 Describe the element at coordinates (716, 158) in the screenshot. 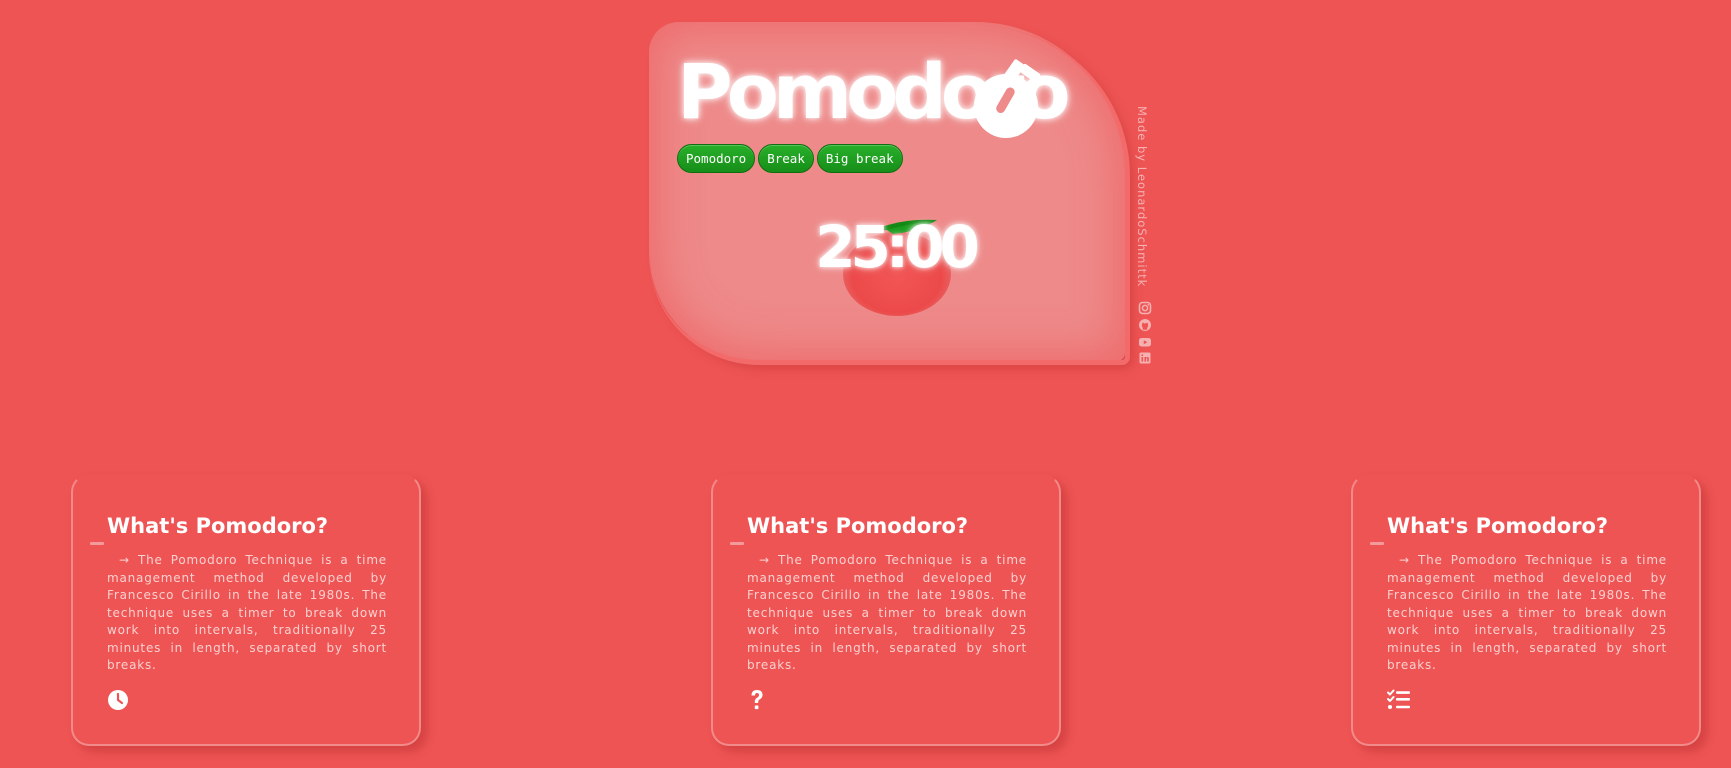

I see `pomodoro-mode-button: Pomodoro` at that location.